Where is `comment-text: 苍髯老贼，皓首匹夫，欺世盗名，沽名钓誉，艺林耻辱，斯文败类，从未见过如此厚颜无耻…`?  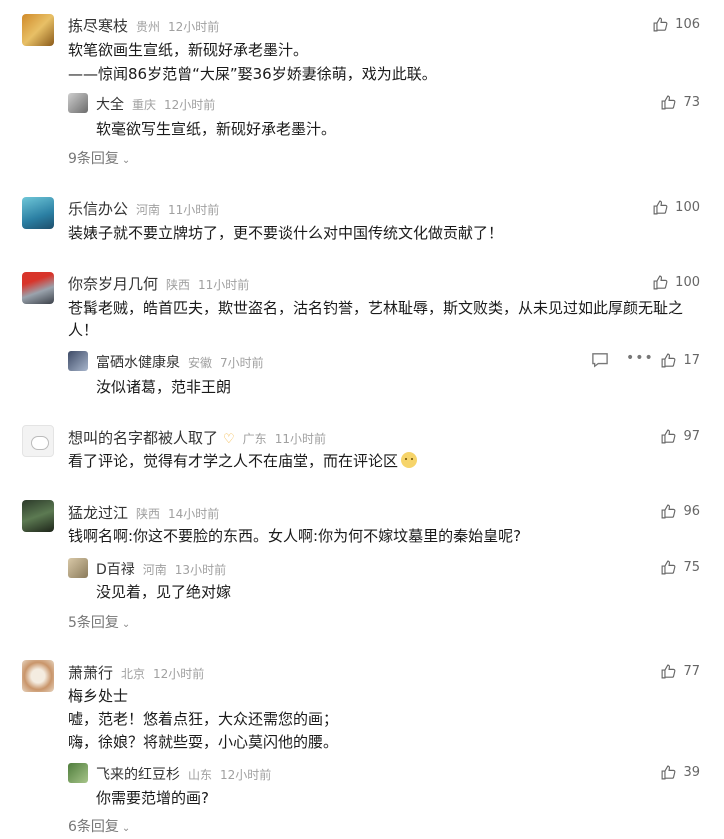
comment-text: 苍髯老贼，皓首匹夫，欺世盗名，沽名钓誉，艺林耻辱，斯文败类，从未见过如此厚颜无耻… is located at coordinates (376, 319).